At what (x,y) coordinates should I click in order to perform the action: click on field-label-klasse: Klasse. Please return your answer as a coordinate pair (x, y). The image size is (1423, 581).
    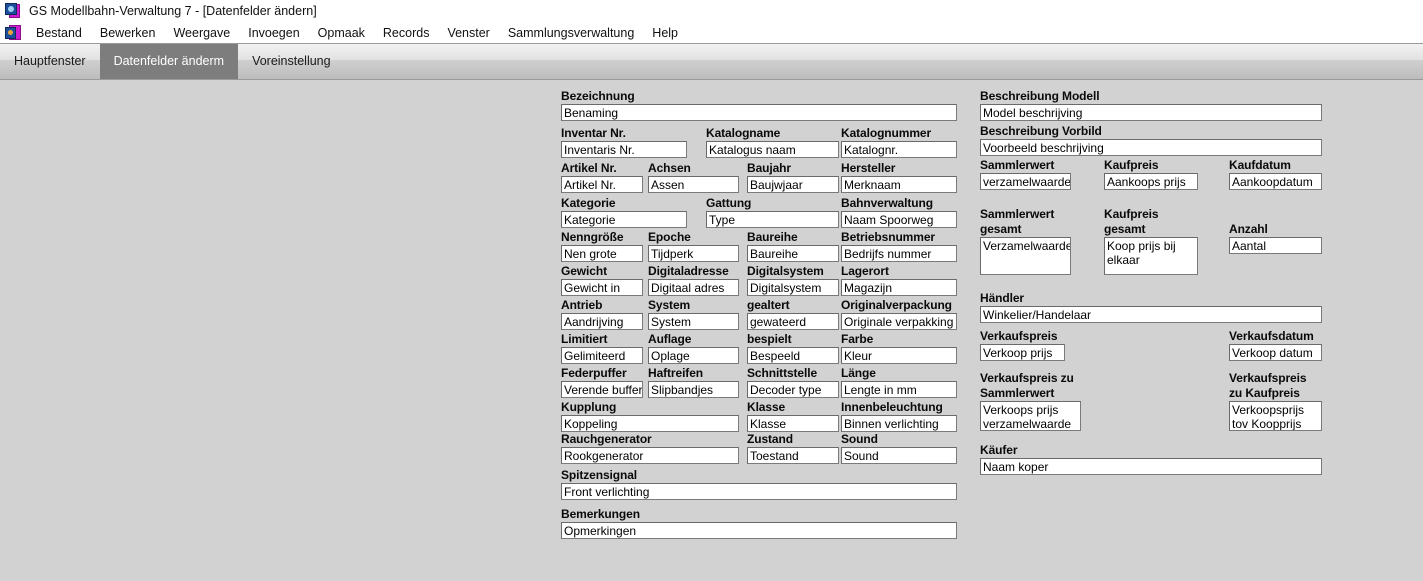
    Looking at the image, I should click on (766, 407).